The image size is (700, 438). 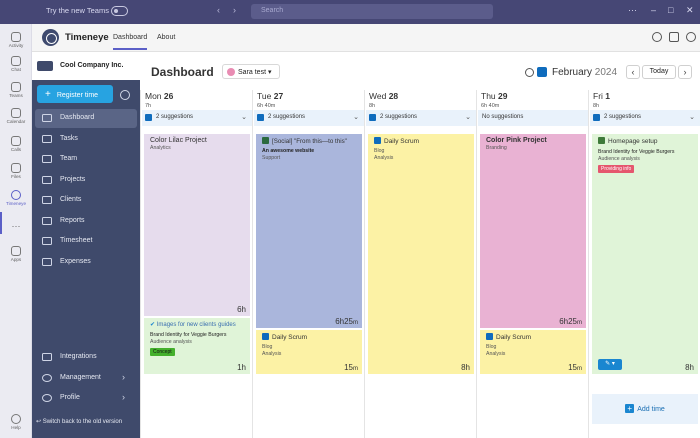 What do you see at coordinates (516, 140) in the screenshot?
I see `entry-title: Color Pink Project` at bounding box center [516, 140].